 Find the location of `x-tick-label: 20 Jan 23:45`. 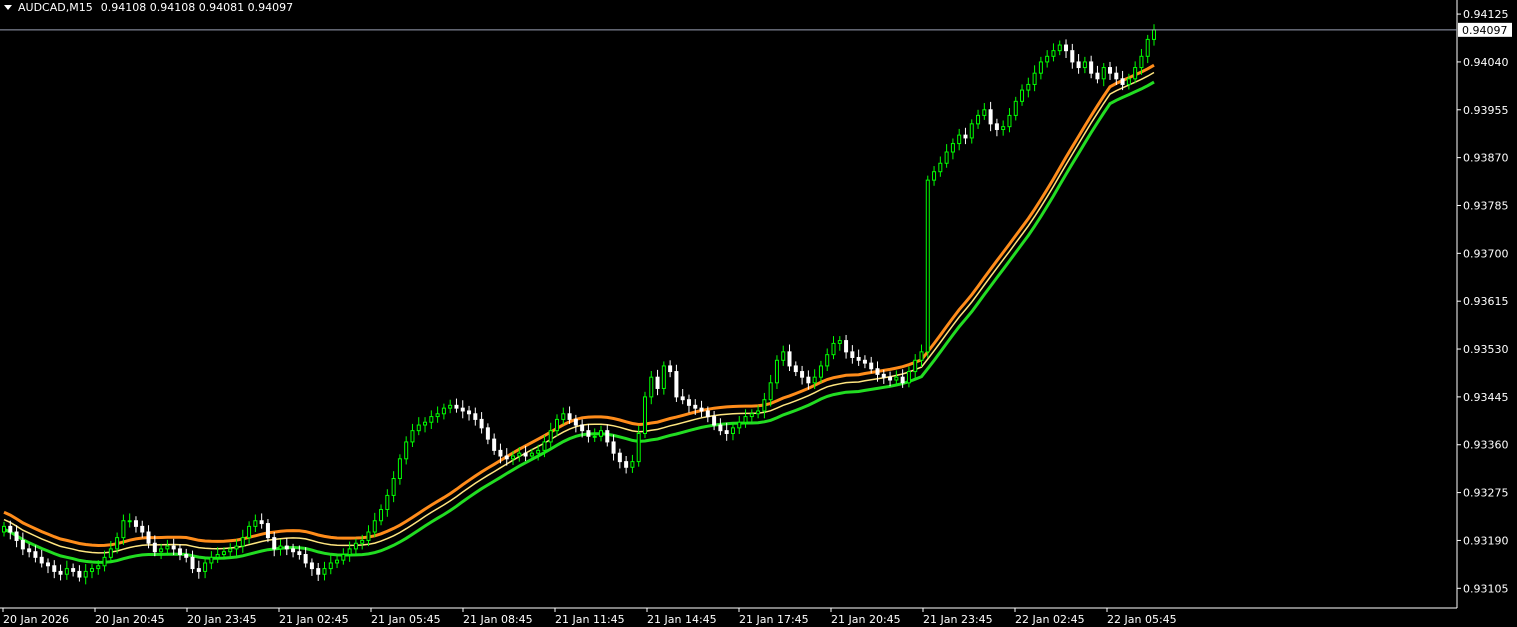

x-tick-label: 20 Jan 23:45 is located at coordinates (222, 619).